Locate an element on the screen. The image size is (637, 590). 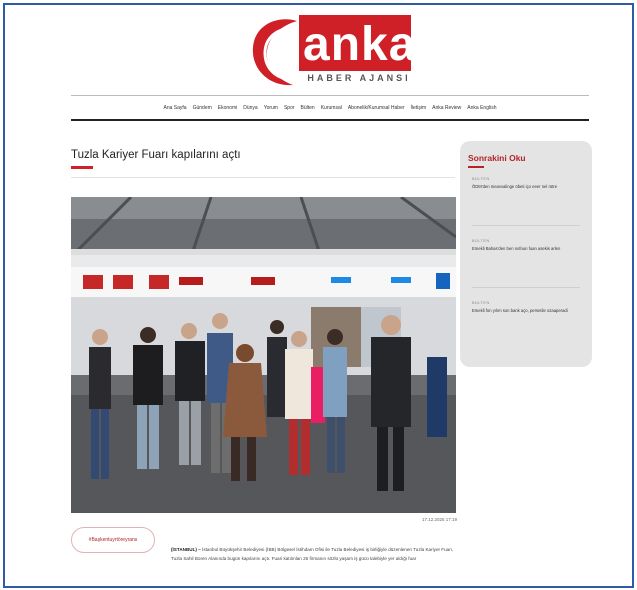
nav-item-anka-review: Anka Review is located at coordinates (446, 108).